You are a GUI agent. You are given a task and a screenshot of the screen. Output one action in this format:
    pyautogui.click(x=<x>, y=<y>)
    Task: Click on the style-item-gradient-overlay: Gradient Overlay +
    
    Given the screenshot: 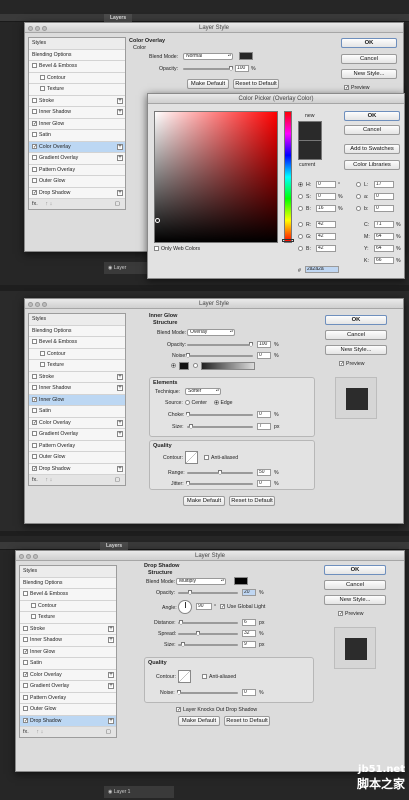 What is the action you would take?
    pyautogui.click(x=68, y=687)
    